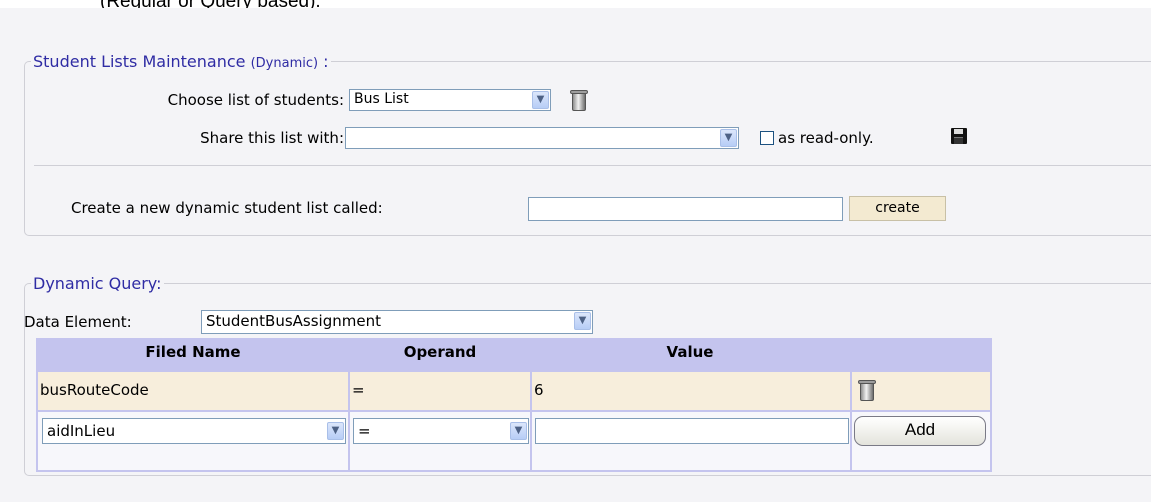  What do you see at coordinates (255, 100) in the screenshot?
I see `choose-list-label: Choose list of students:` at bounding box center [255, 100].